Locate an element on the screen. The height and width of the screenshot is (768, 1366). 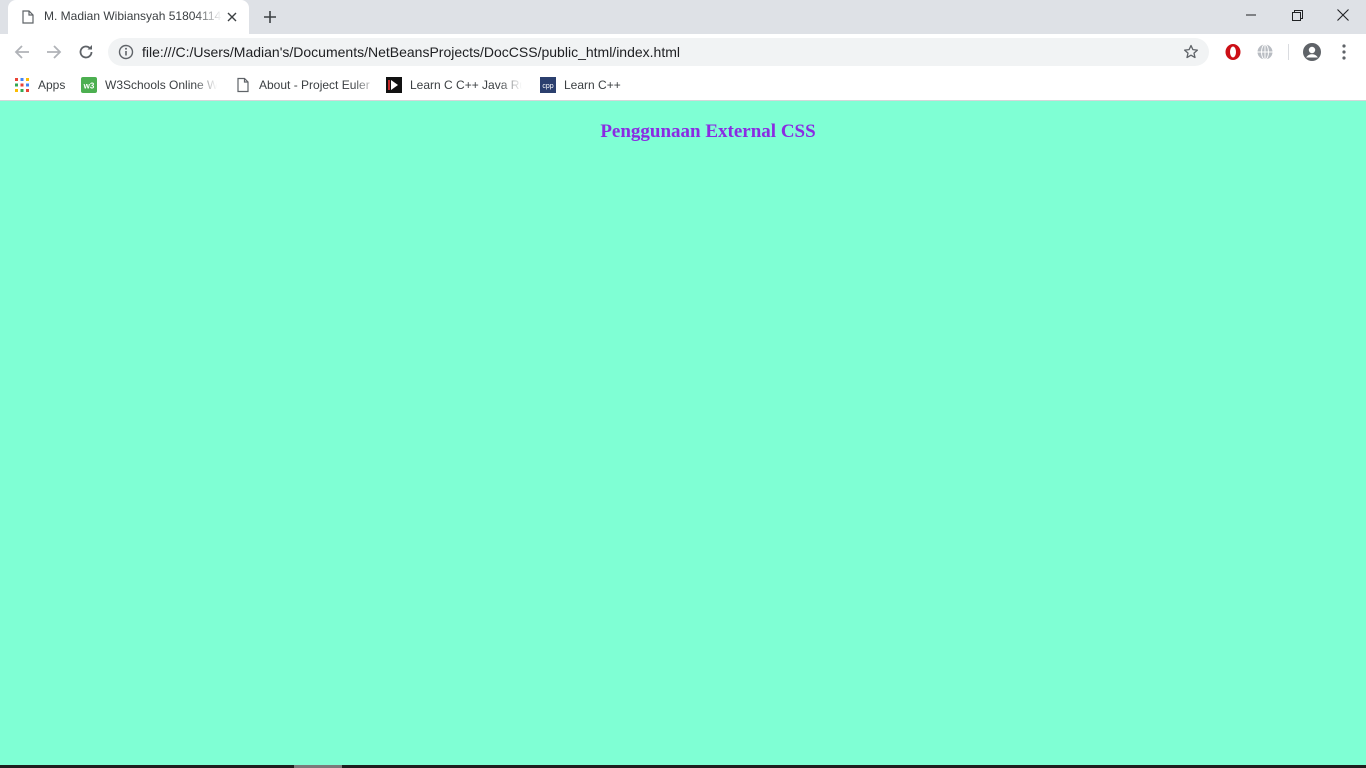
back-button is located at coordinates (22, 52).